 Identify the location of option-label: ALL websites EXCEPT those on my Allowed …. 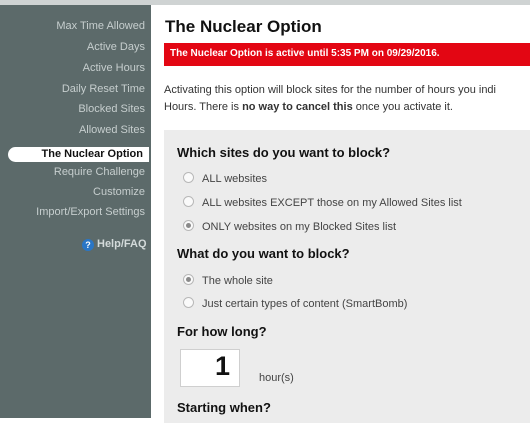
(332, 203).